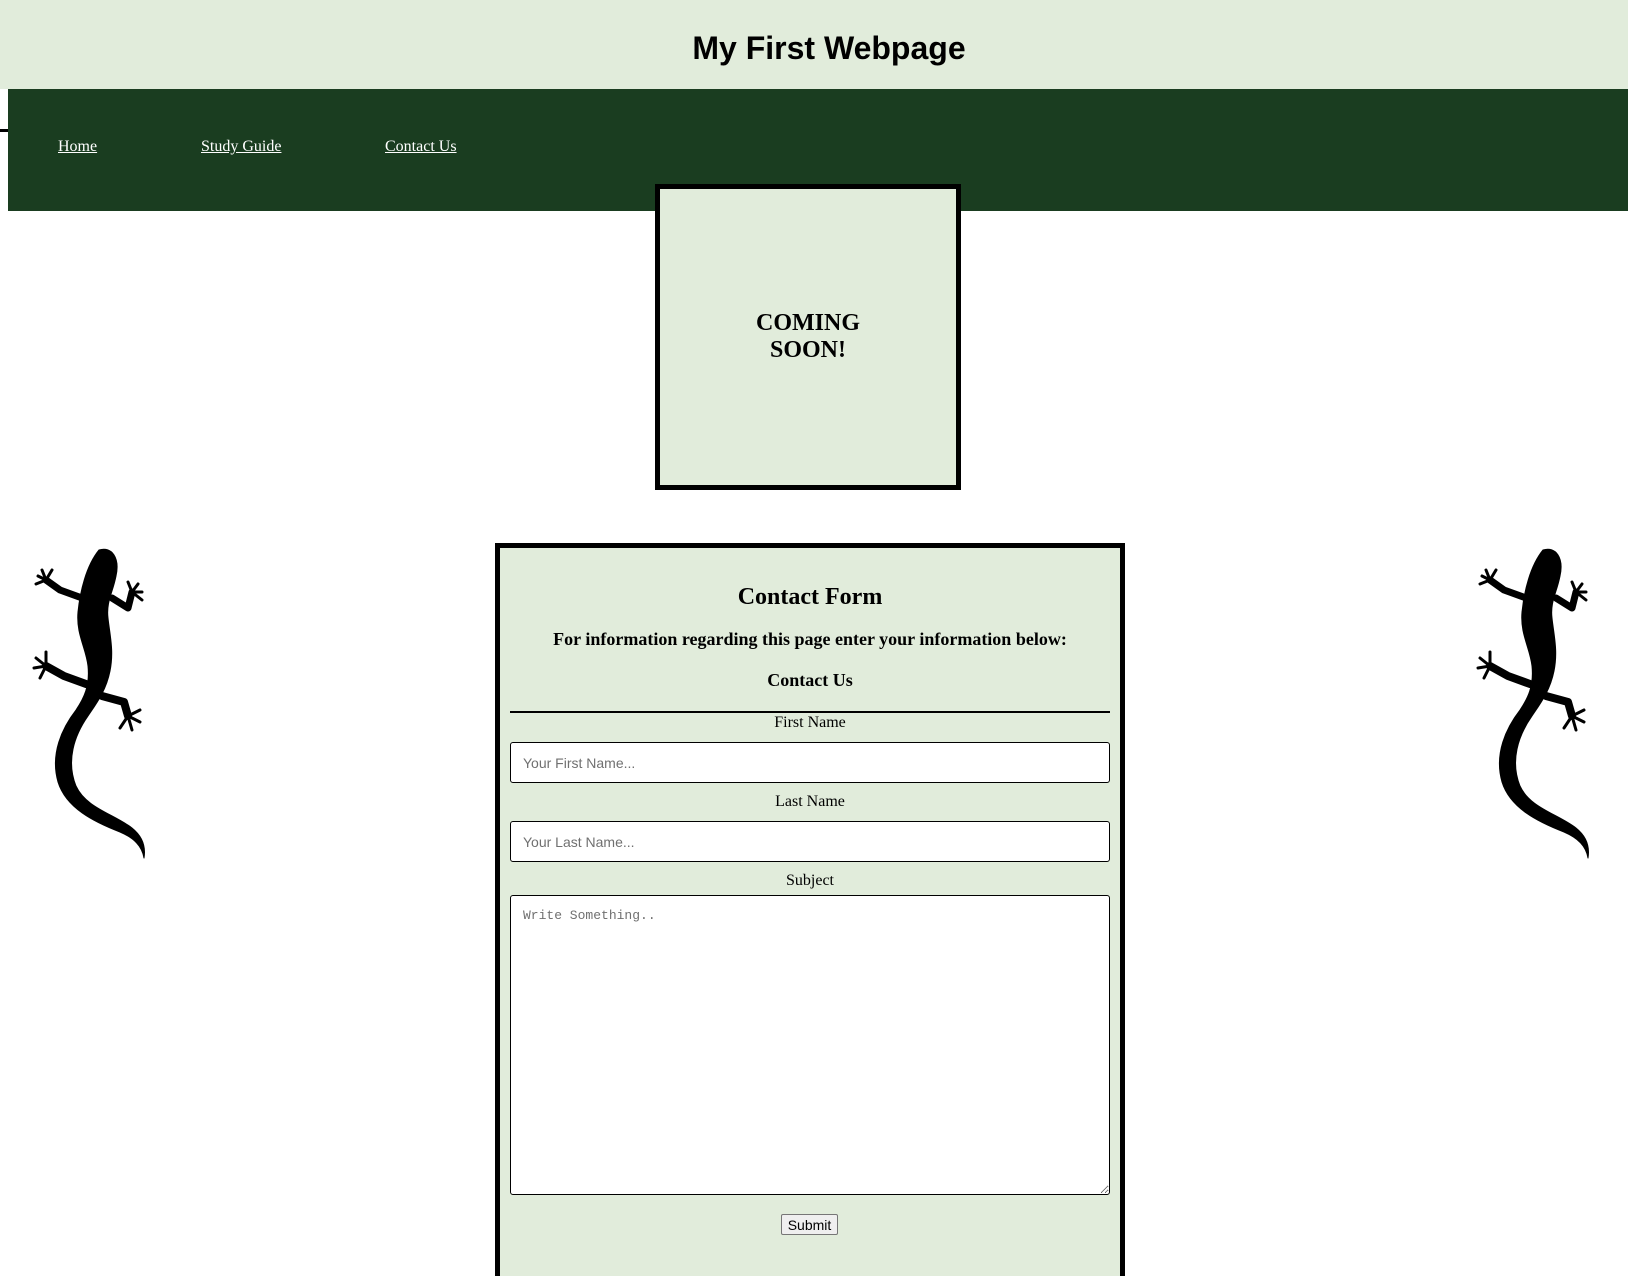  Describe the element at coordinates (810, 722) in the screenshot. I see `first-name-label: First Name` at that location.